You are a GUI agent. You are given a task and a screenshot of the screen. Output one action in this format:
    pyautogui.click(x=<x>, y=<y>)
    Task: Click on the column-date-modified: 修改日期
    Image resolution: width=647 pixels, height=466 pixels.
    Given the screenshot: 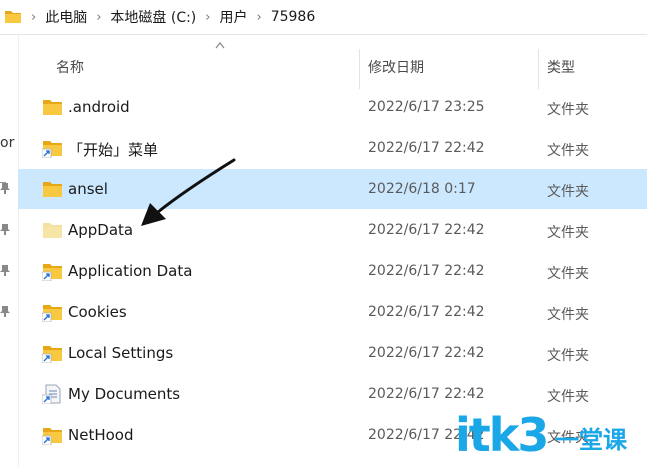 What is the action you would take?
    pyautogui.click(x=396, y=67)
    